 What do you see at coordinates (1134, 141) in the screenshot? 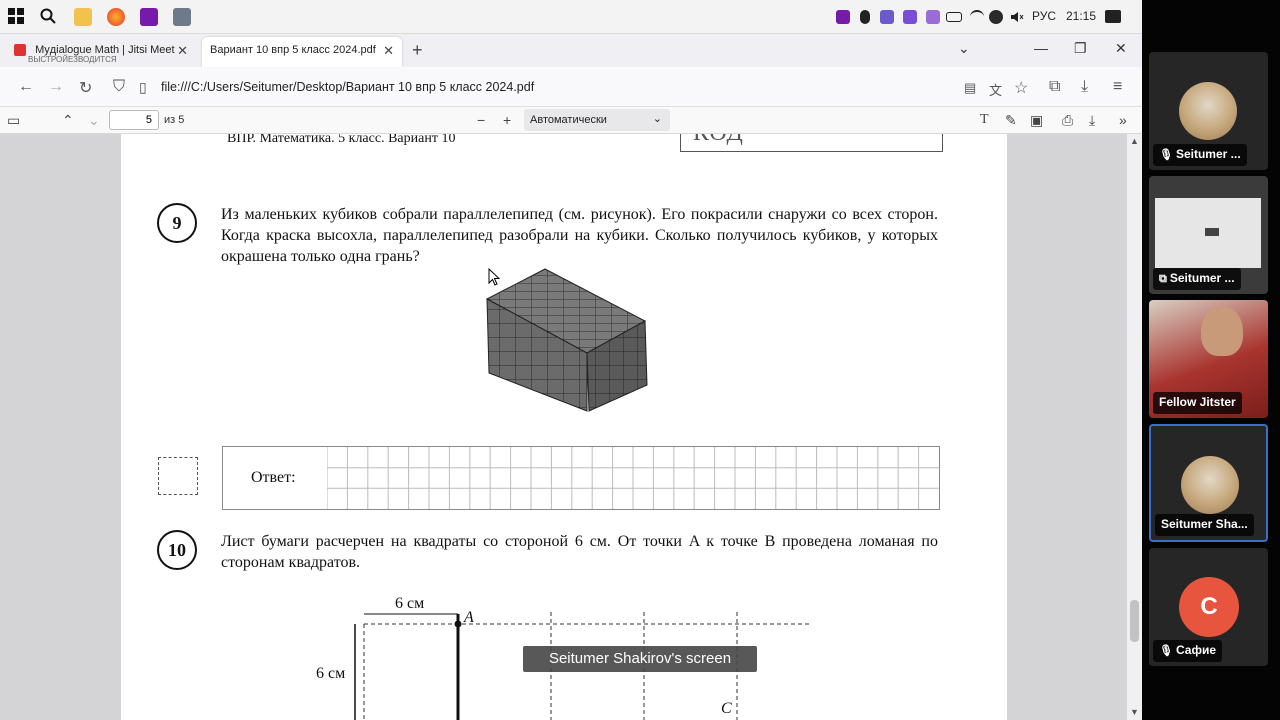
I see `scroll-up-icon: ▲` at bounding box center [1134, 141].